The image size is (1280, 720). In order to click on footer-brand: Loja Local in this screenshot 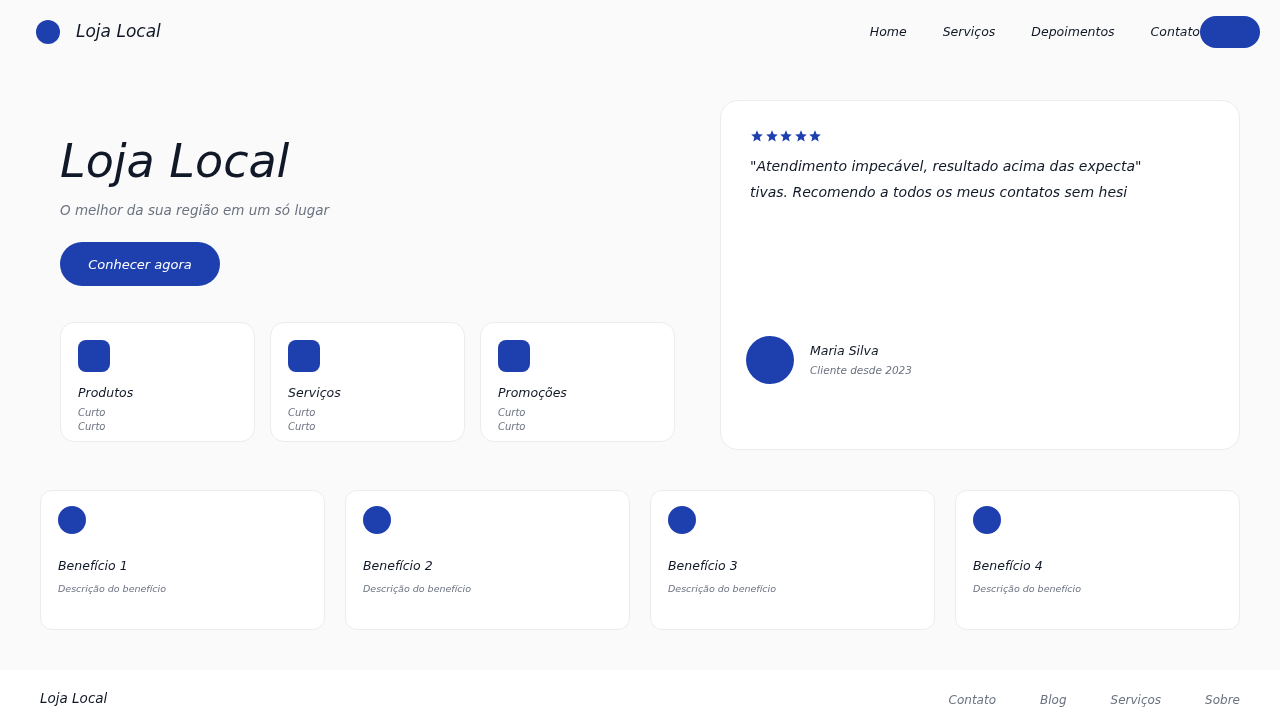, I will do `click(74, 698)`.